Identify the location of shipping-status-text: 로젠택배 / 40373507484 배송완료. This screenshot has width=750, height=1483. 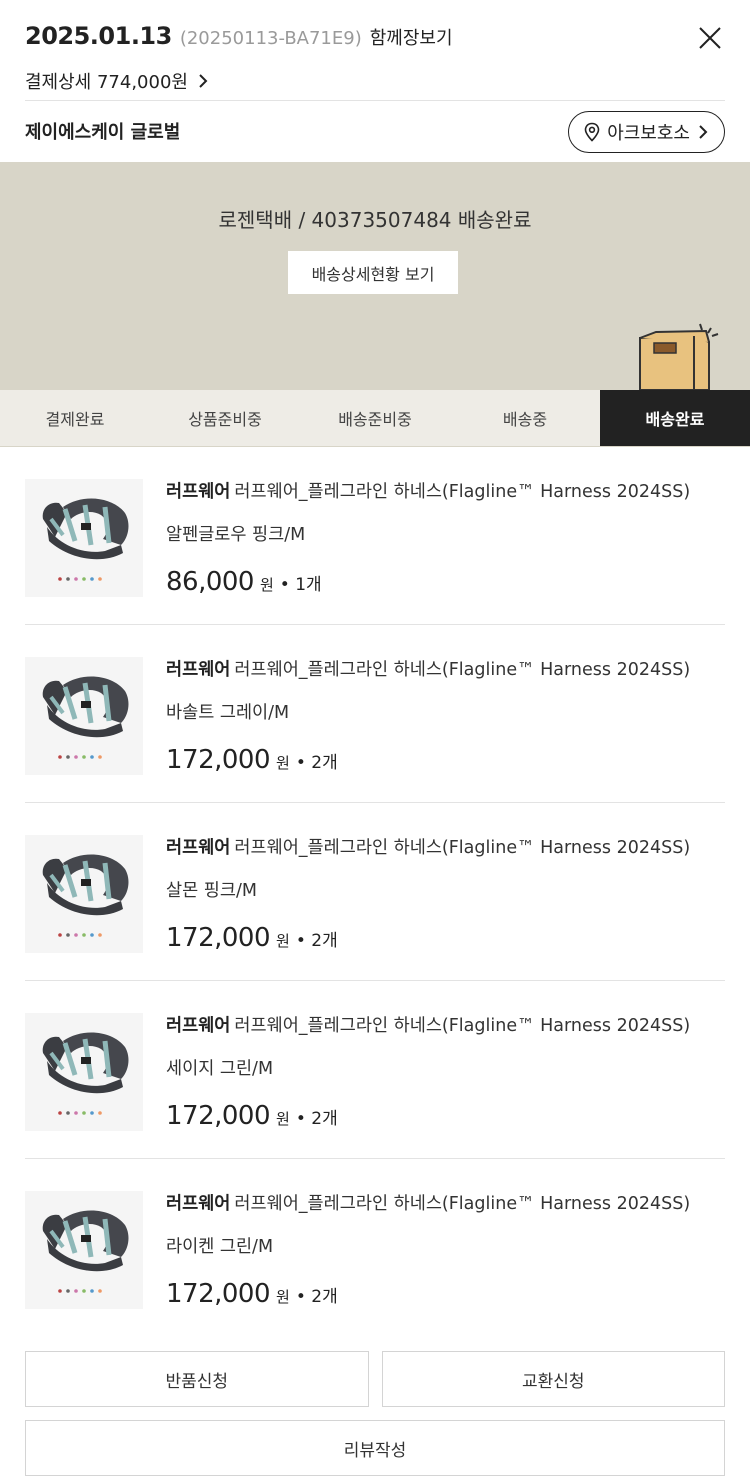
(375, 220).